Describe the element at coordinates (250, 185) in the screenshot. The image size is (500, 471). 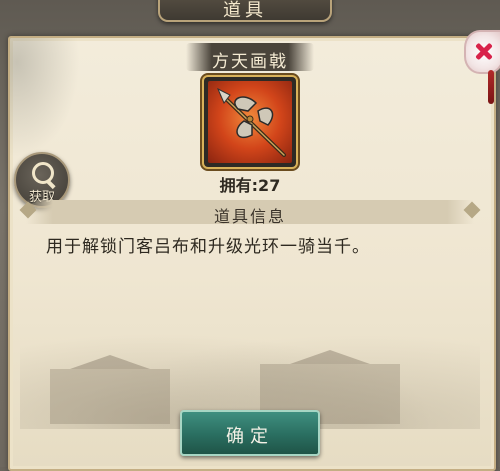
I see `owned-count: 拥有:27` at that location.